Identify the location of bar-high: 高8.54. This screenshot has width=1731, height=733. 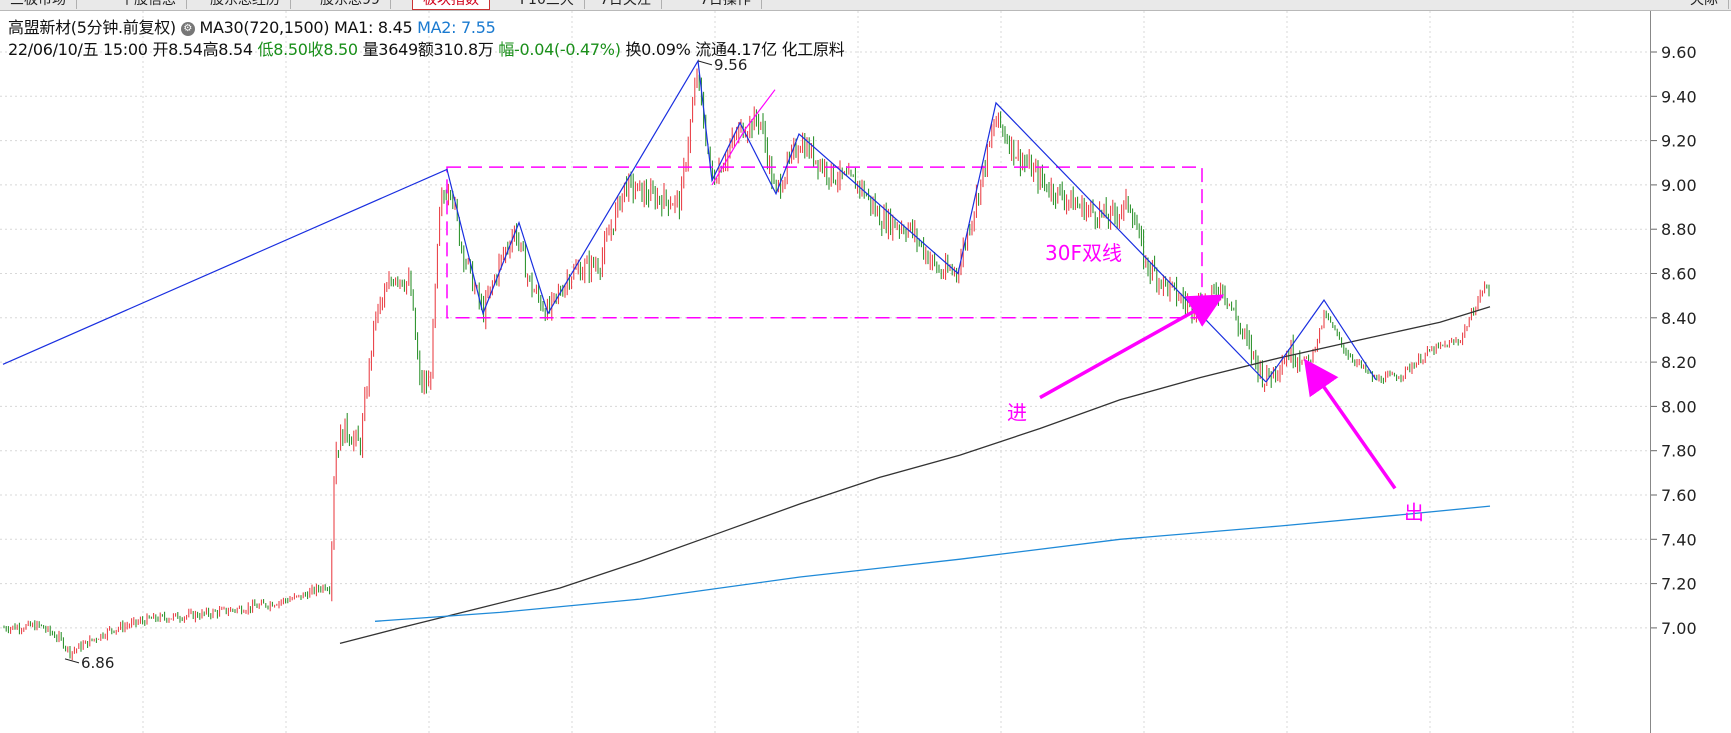
(227, 49).